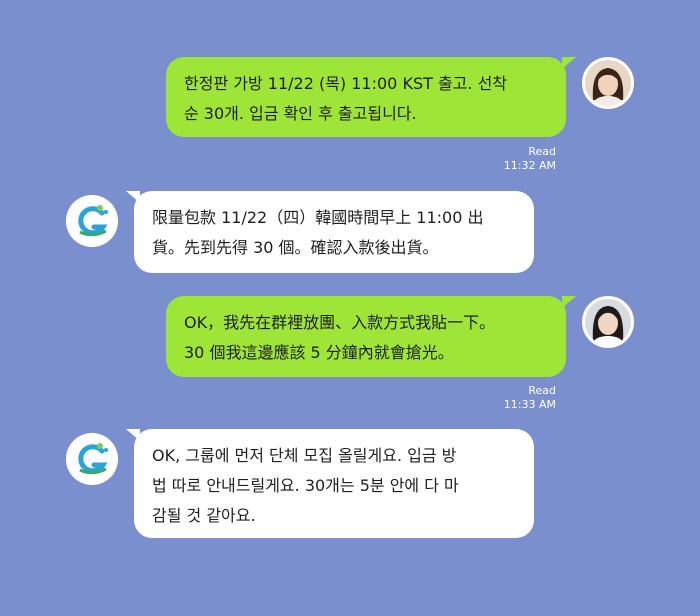  Describe the element at coordinates (496, 398) in the screenshot. I see `read-receipt: Read 11:33 AM` at that location.